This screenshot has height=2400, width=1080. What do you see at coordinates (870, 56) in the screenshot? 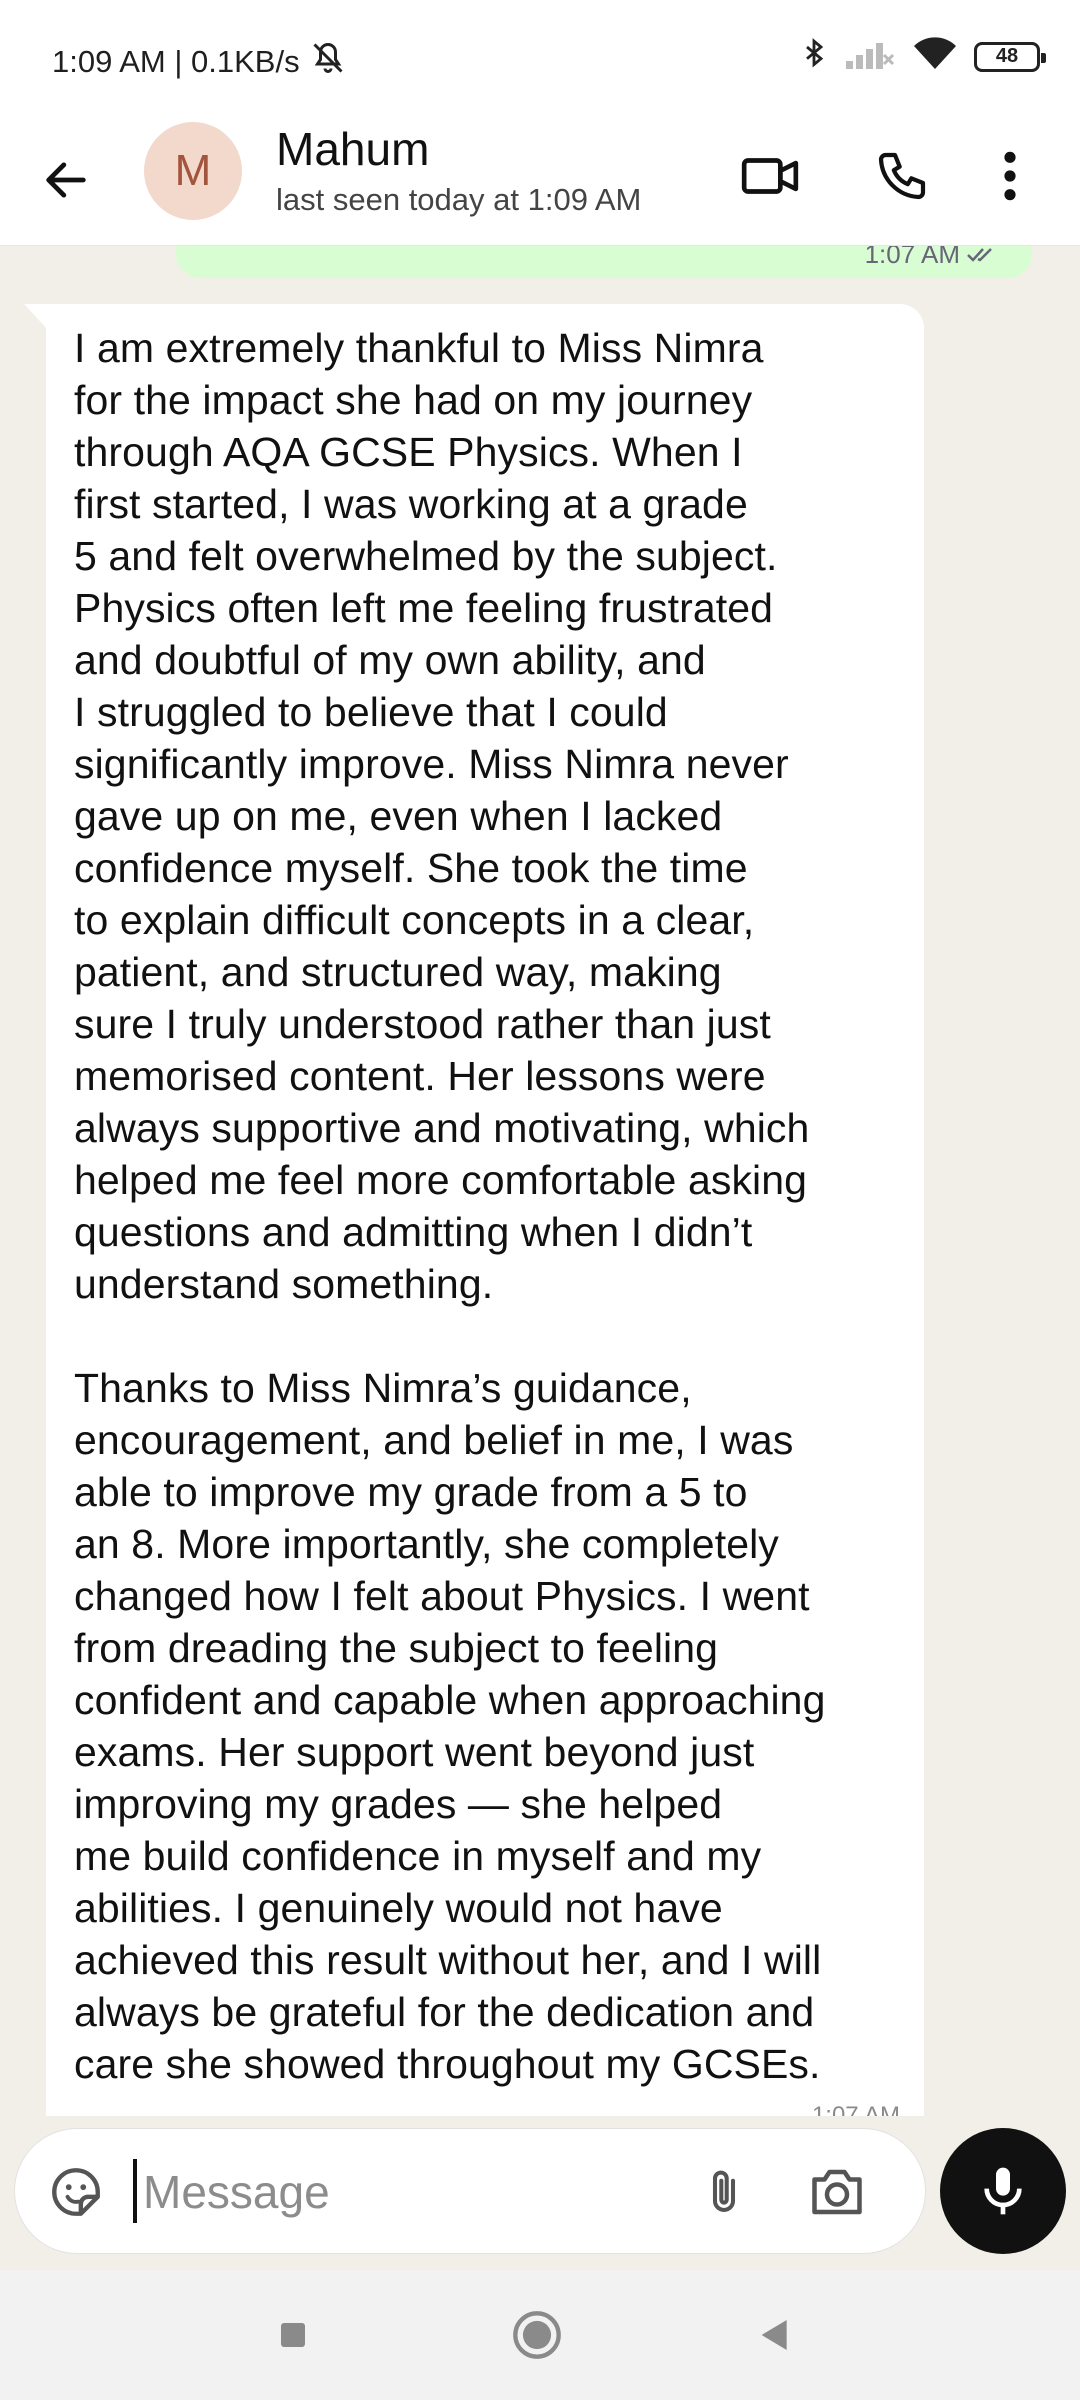
I see `signal-icon` at bounding box center [870, 56].